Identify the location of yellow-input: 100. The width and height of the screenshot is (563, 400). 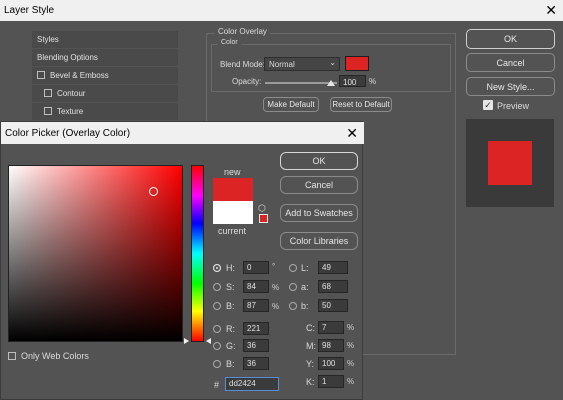
(331, 363).